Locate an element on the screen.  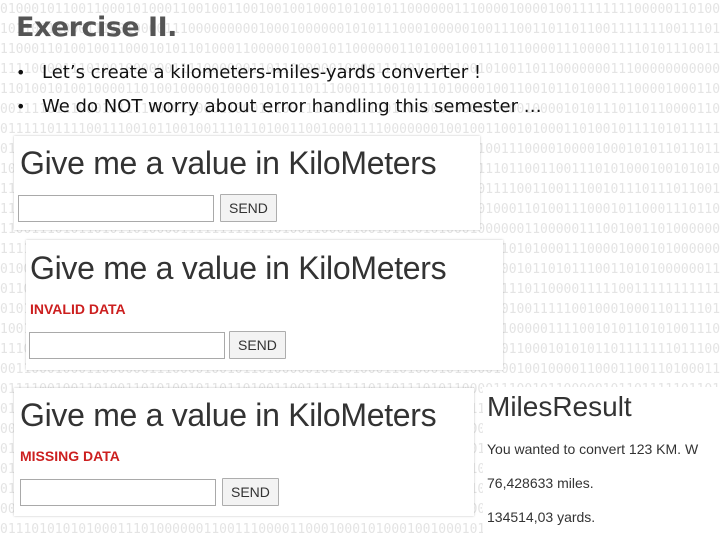
missing-data-error: MISSING DATA is located at coordinates (70, 456).